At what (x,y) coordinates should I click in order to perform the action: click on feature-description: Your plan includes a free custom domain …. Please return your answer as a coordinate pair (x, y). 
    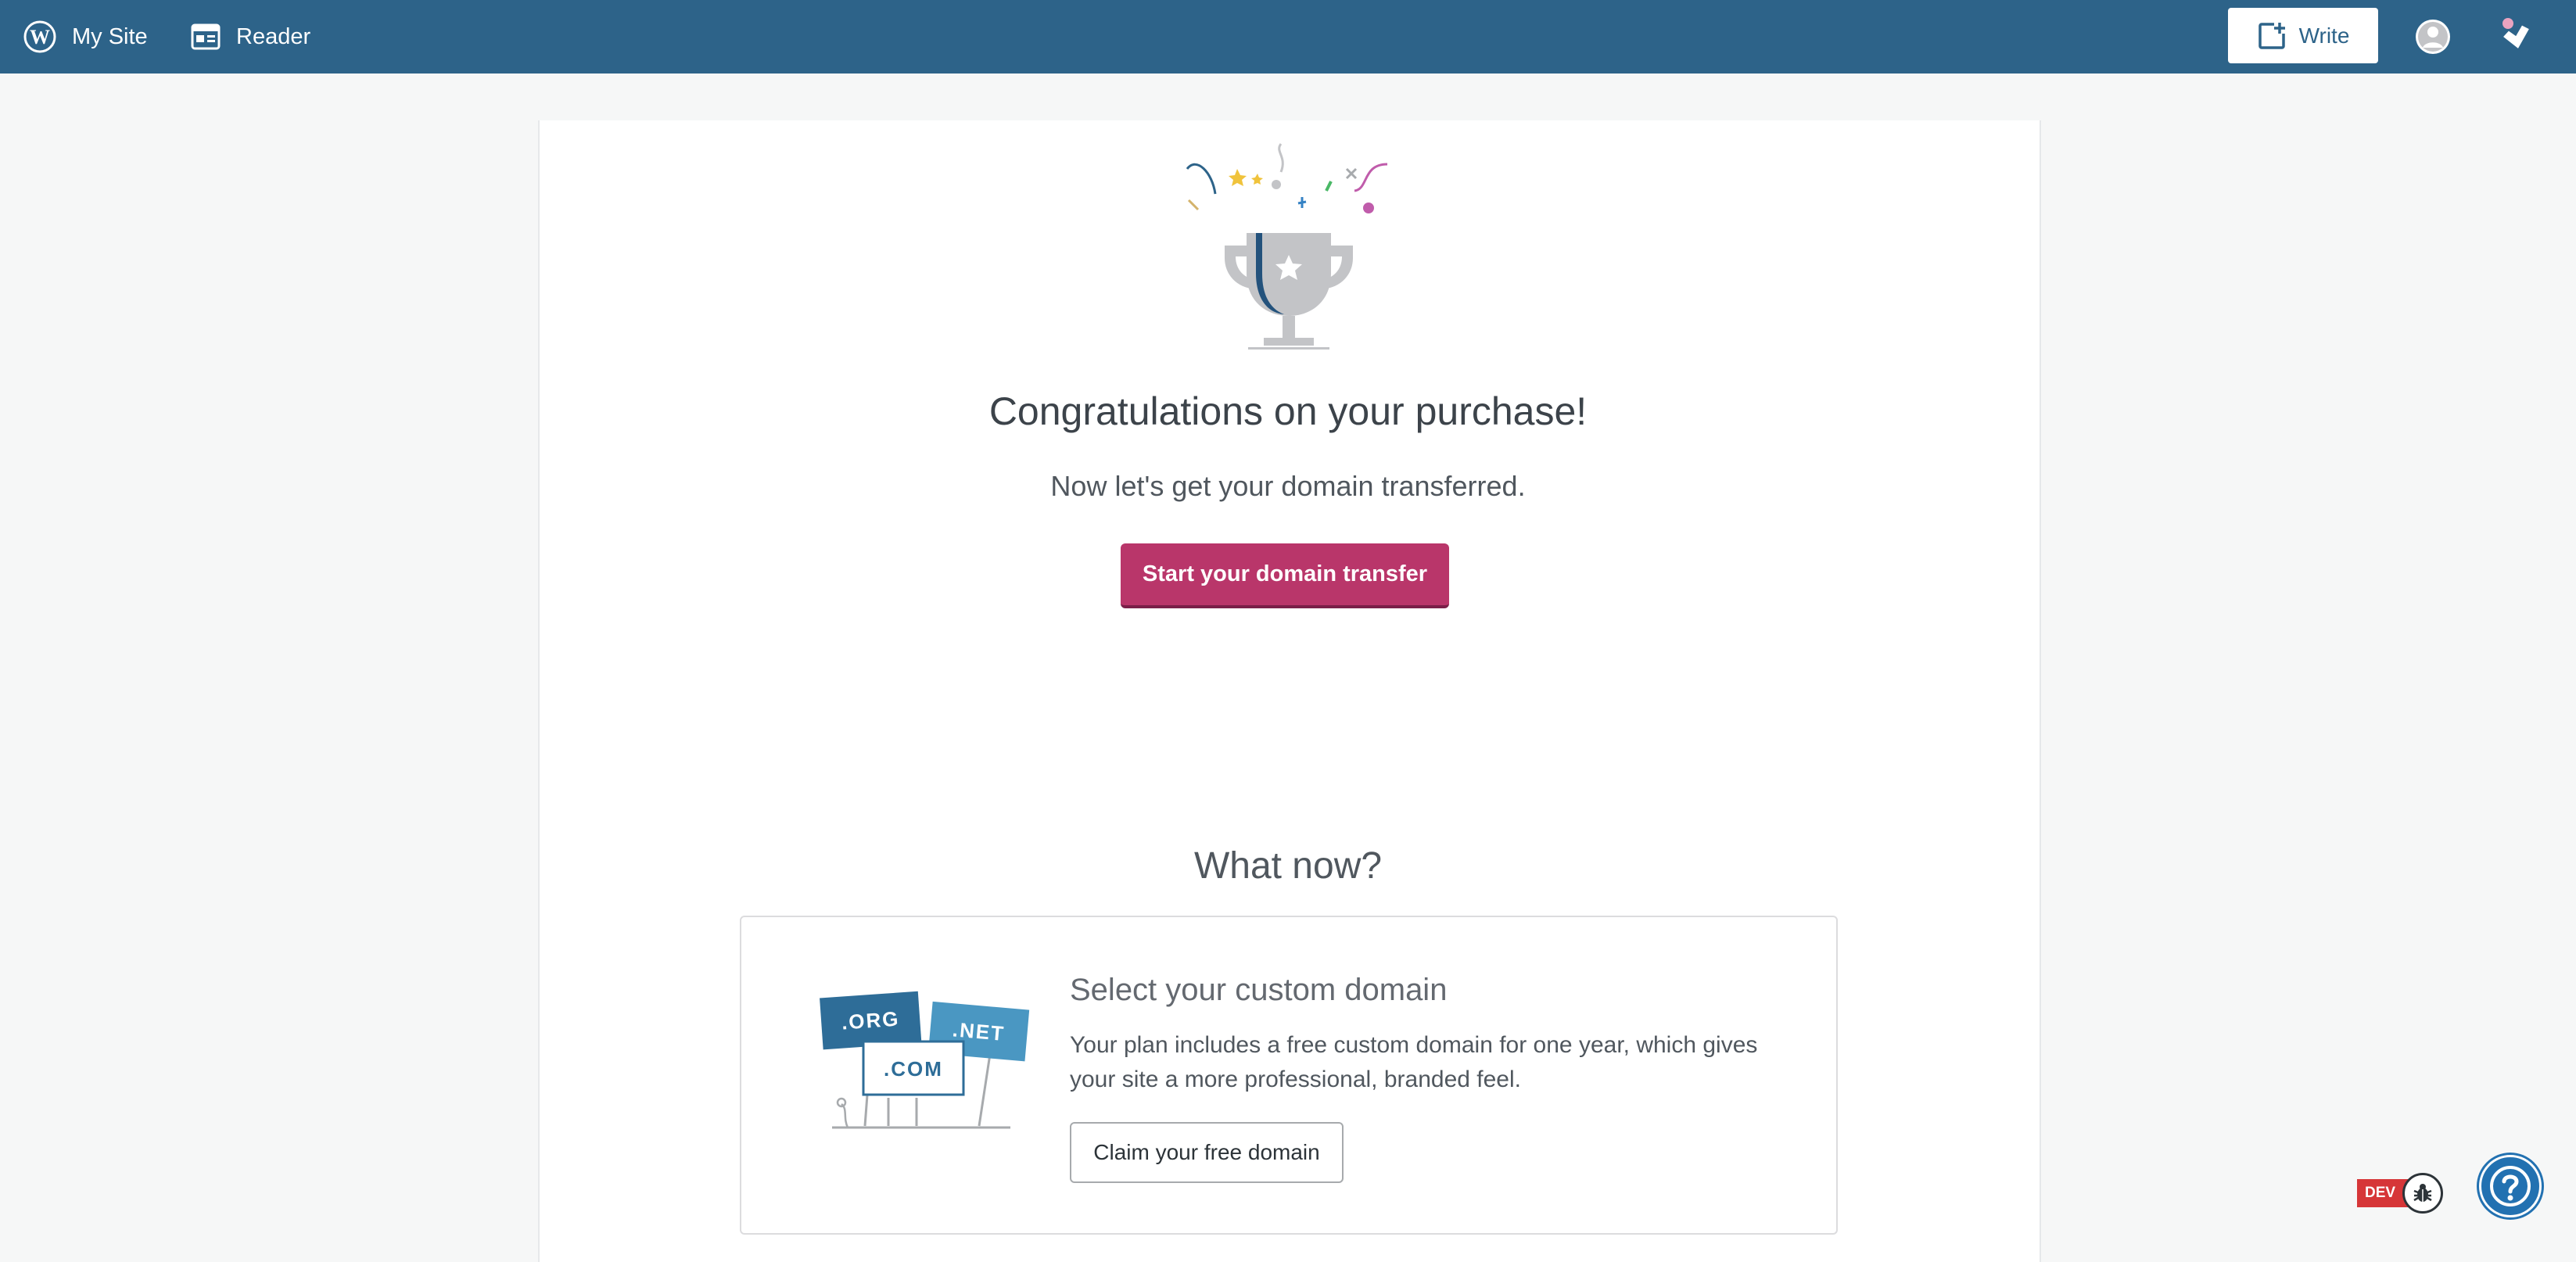
    Looking at the image, I should click on (1414, 1062).